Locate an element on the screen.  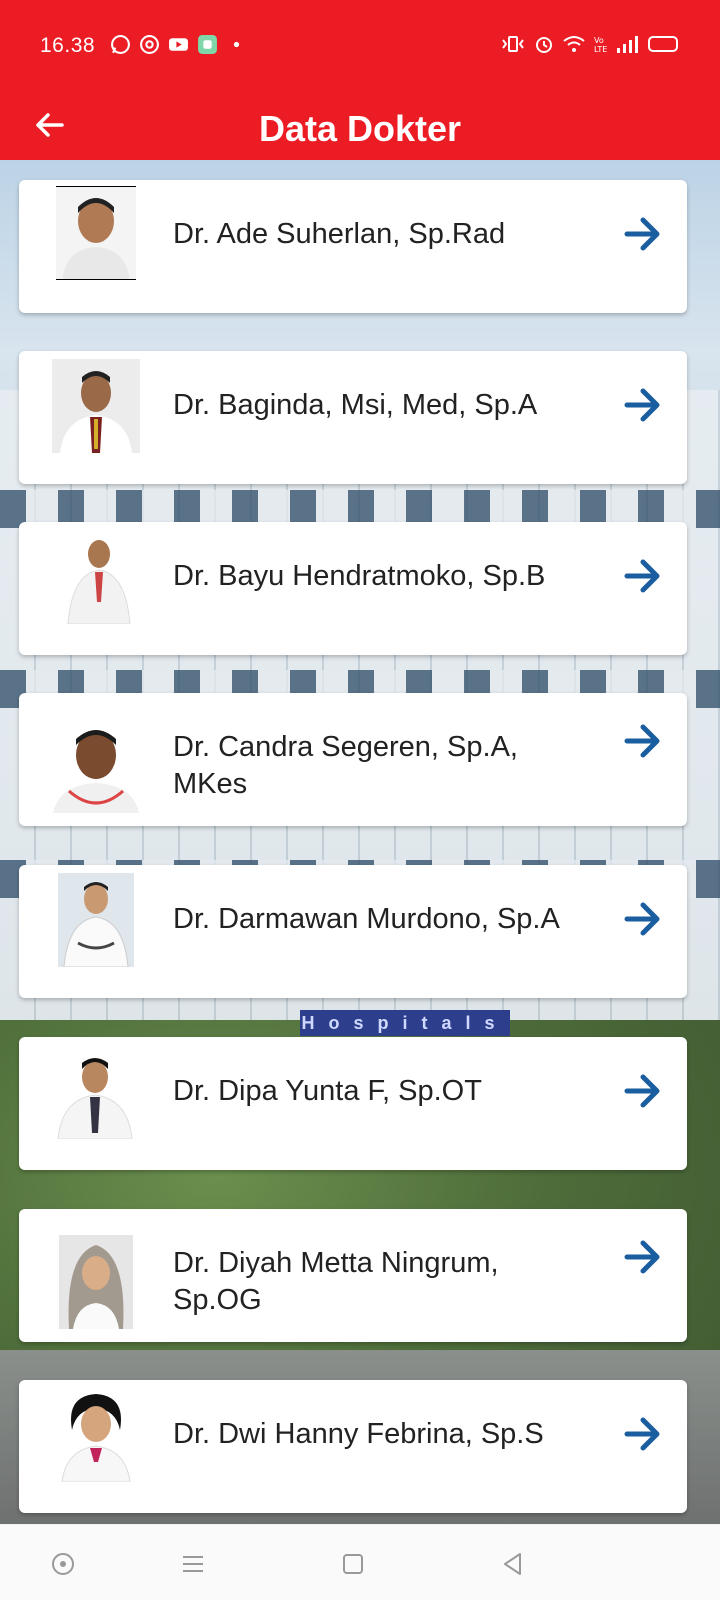
youtube-icon is located at coordinates (178, 44).